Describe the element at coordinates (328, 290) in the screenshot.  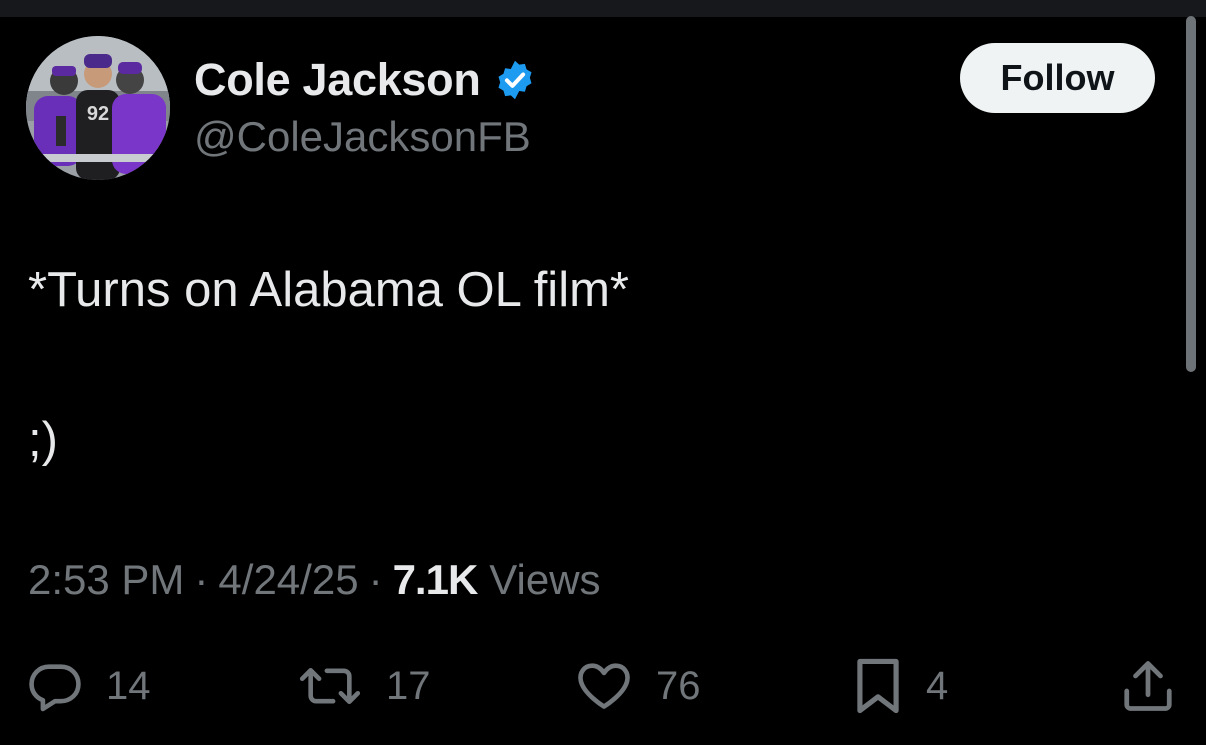
I see `tweet-text-line-1: *Turns on Alabama OL film*` at that location.